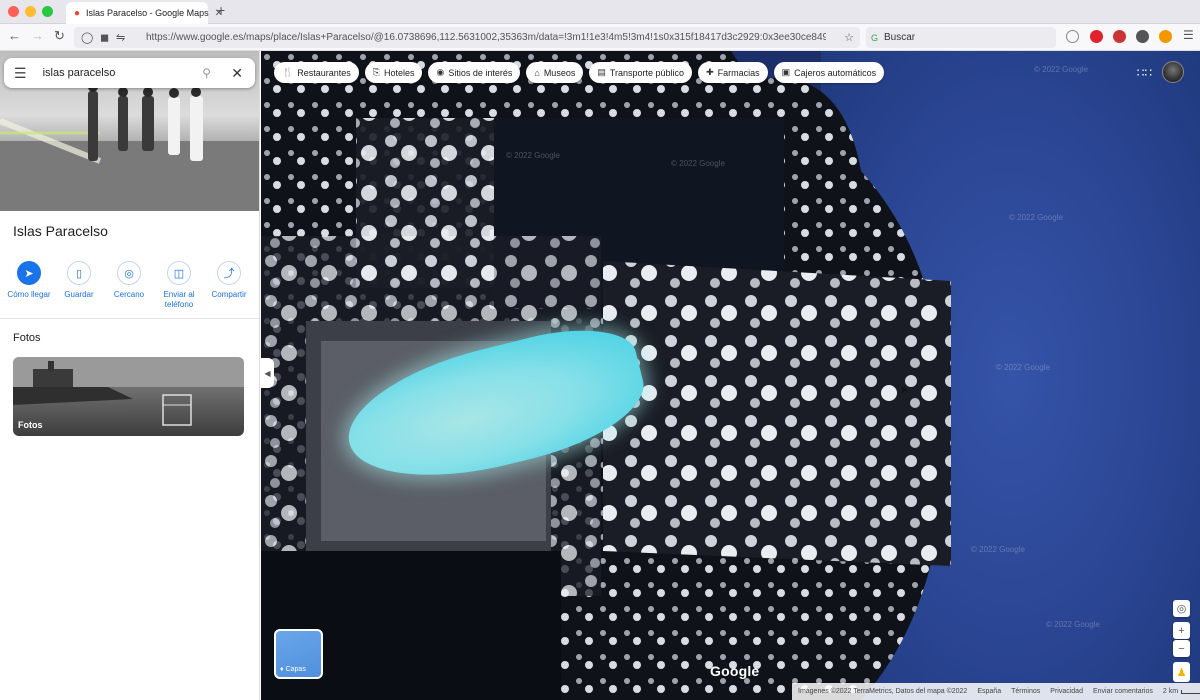 This screenshot has height=700, width=1200. Describe the element at coordinates (875, 37) in the screenshot. I see `search-engine-icon: G` at that location.